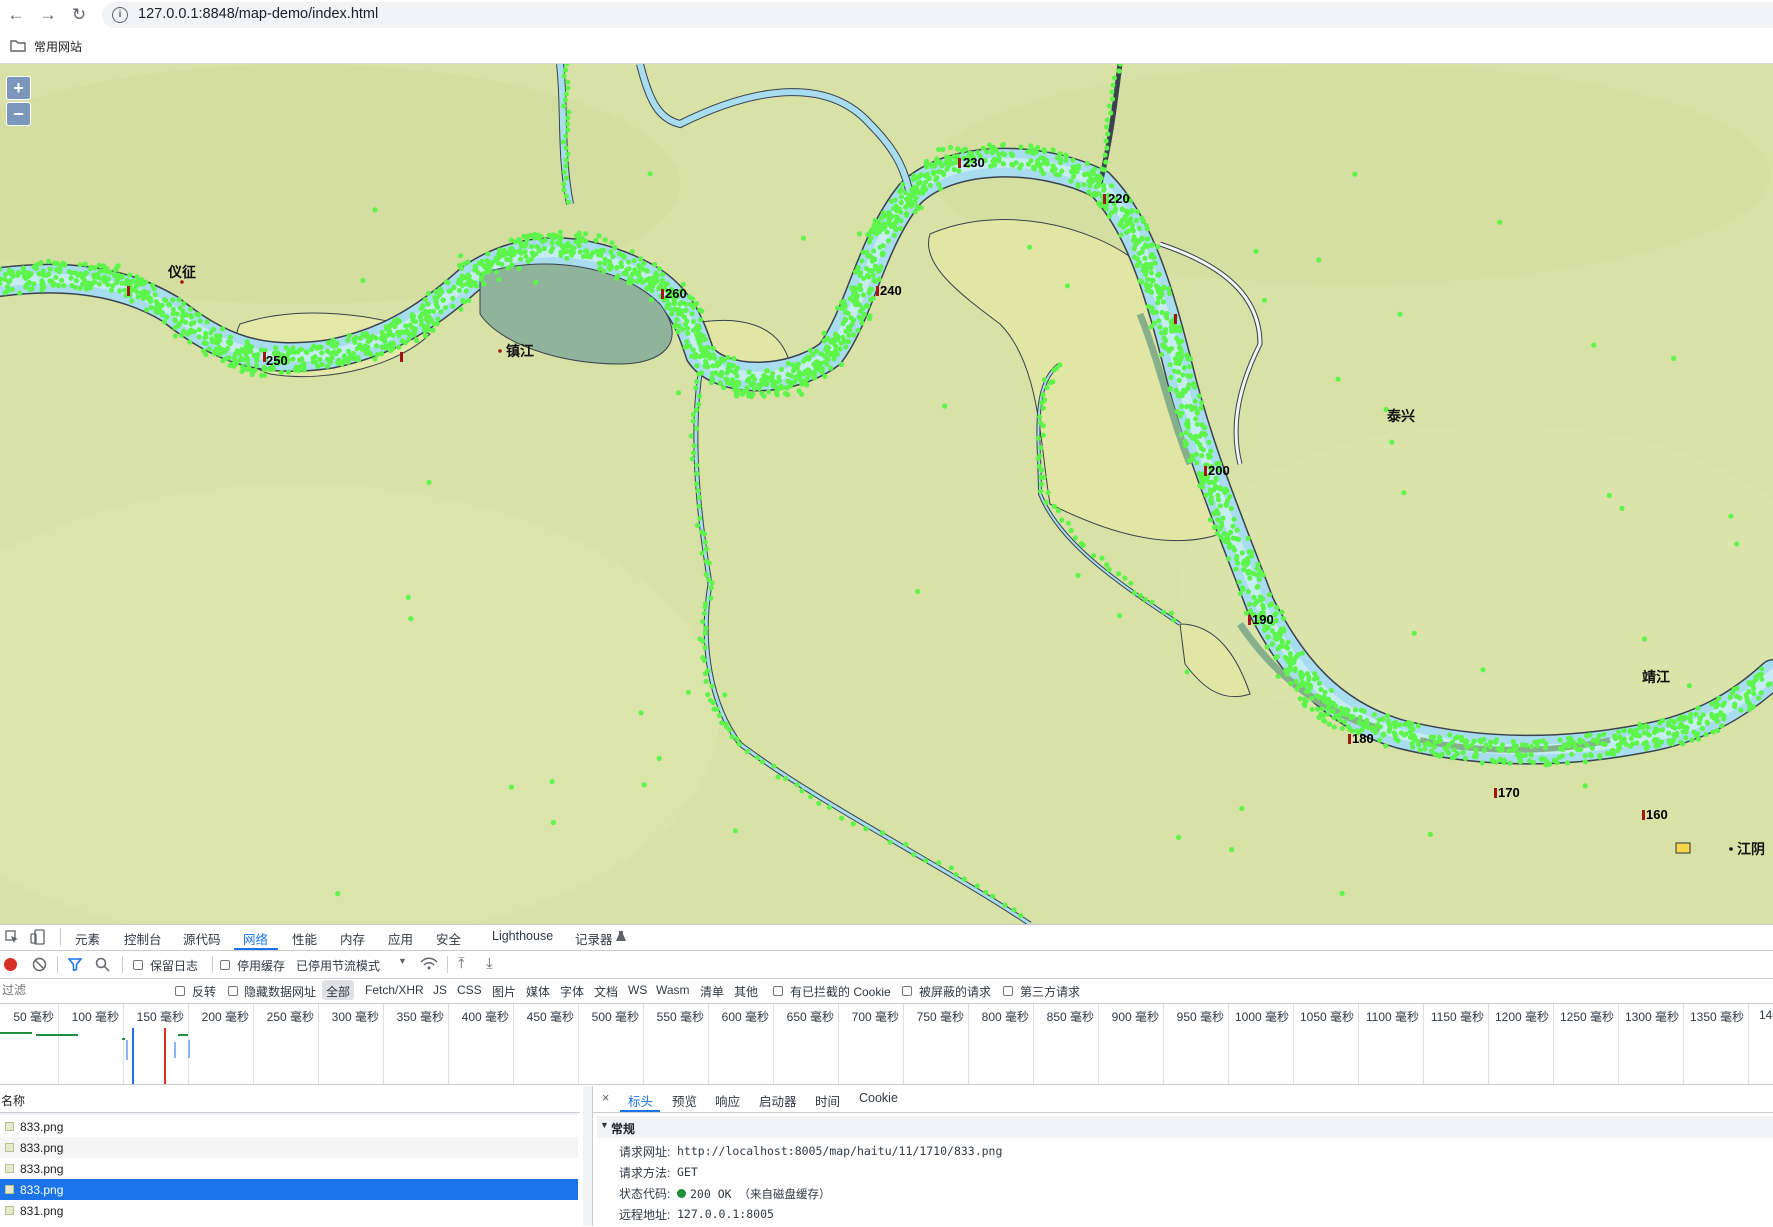 This screenshot has height=1227, width=1773. Describe the element at coordinates (1766, 1015) in the screenshot. I see `timeline-tick-label: 140` at that location.